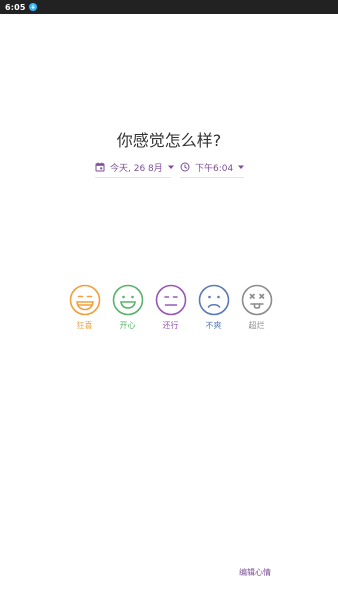  I want to click on mood-option-okay: 还行, so click(170, 307).